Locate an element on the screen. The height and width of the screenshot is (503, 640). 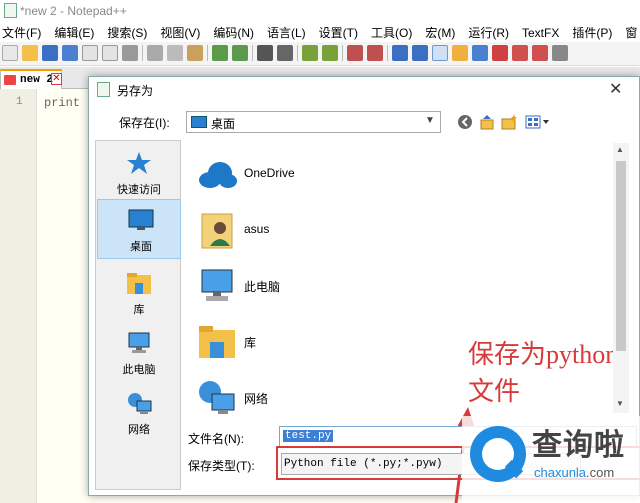
place-label: 此电脑 is located at coordinates (139, 370).